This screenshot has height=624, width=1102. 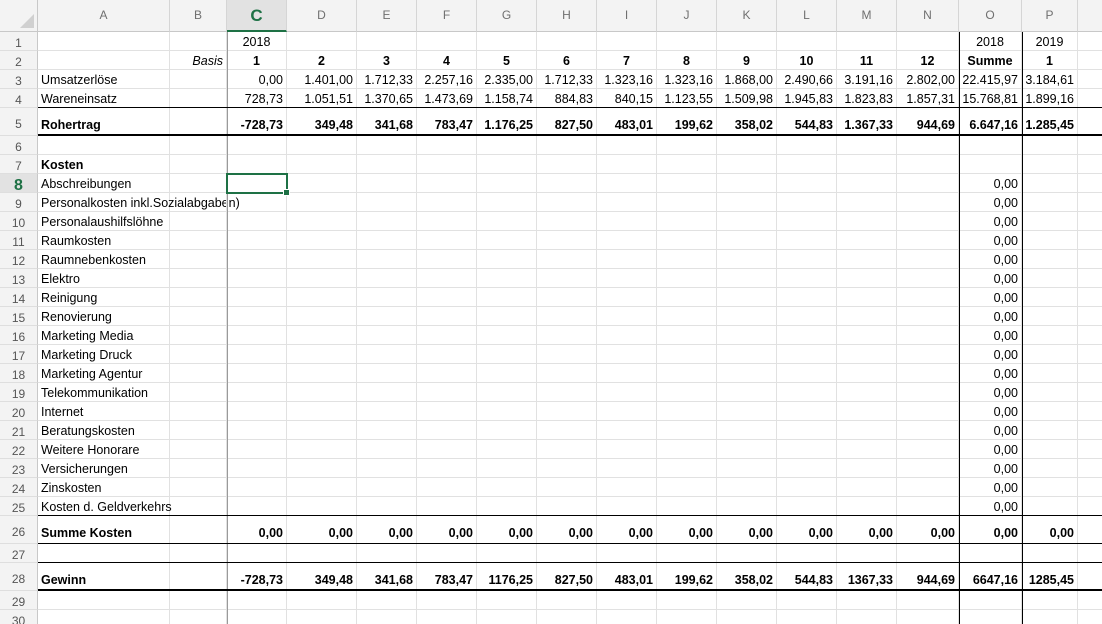 What do you see at coordinates (1050, 487) in the screenshot?
I see `cell-p24` at bounding box center [1050, 487].